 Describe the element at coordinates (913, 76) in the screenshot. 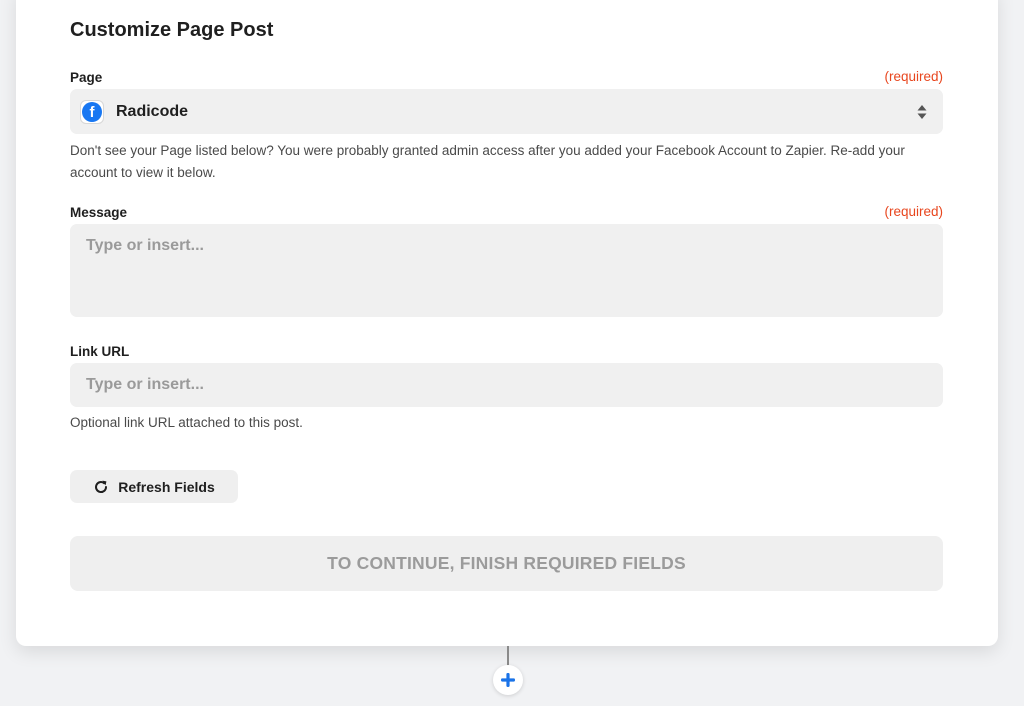

I see `page-required-indicator: (required)` at that location.